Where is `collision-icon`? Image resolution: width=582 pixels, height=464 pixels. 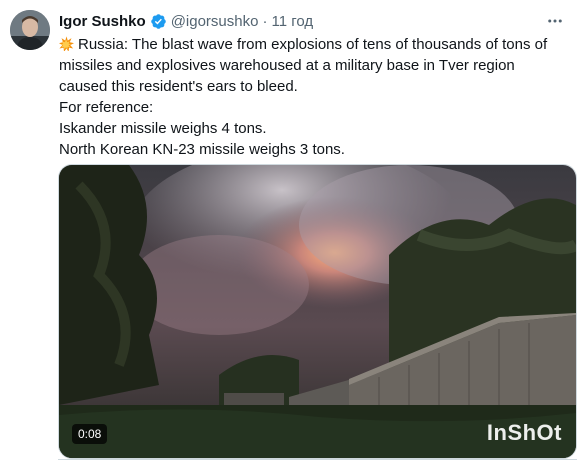 collision-icon is located at coordinates (66, 44).